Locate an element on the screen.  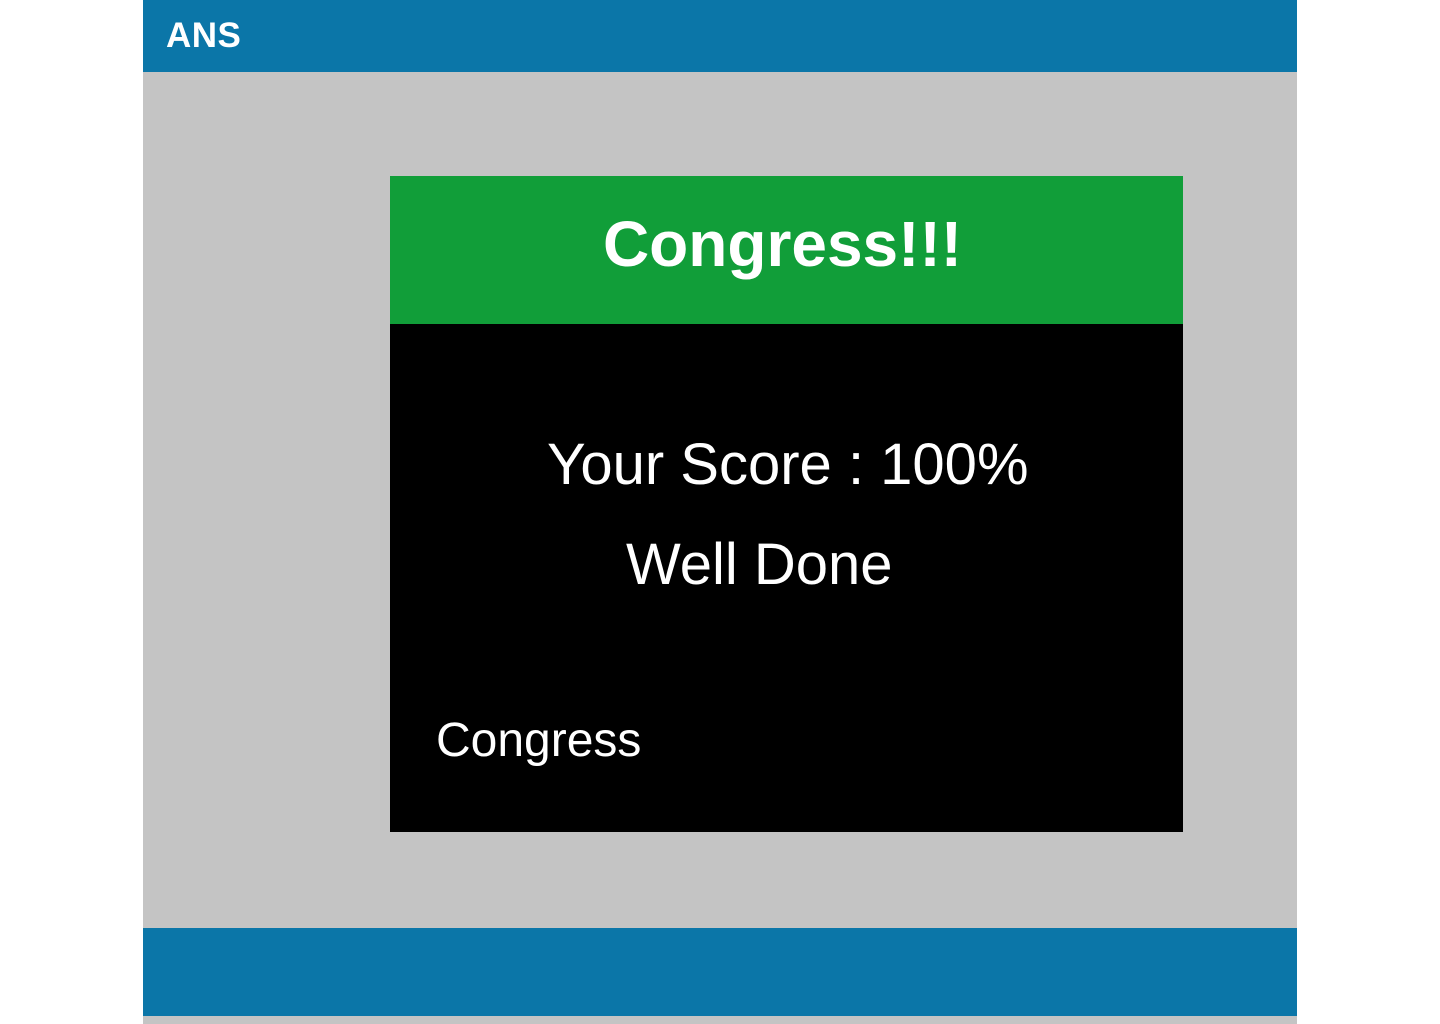
bottom-footer is located at coordinates (720, 972).